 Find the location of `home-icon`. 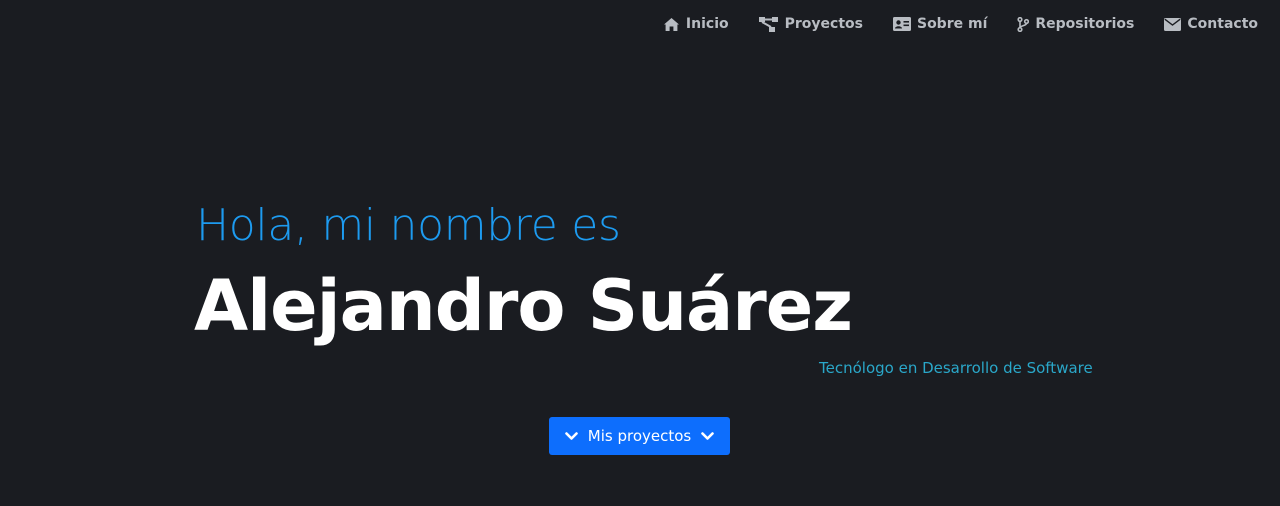

home-icon is located at coordinates (671, 24).